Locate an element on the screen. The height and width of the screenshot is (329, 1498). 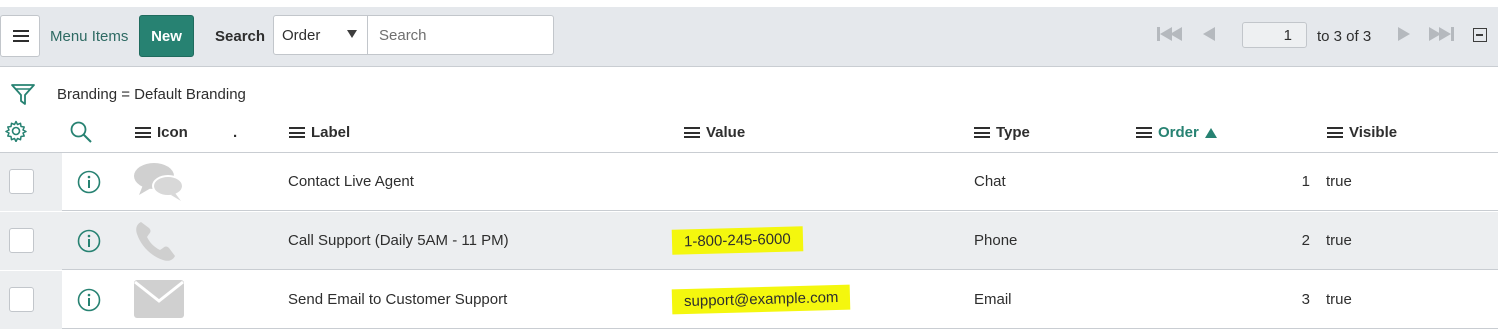
row-value: 1-800-245-6000 is located at coordinates (737, 240).